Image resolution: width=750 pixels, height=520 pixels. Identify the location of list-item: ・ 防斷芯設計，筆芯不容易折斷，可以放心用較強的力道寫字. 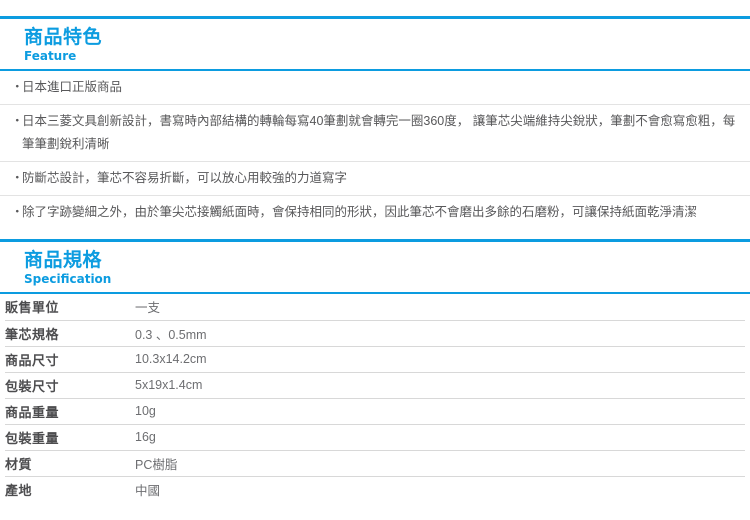
(375, 179).